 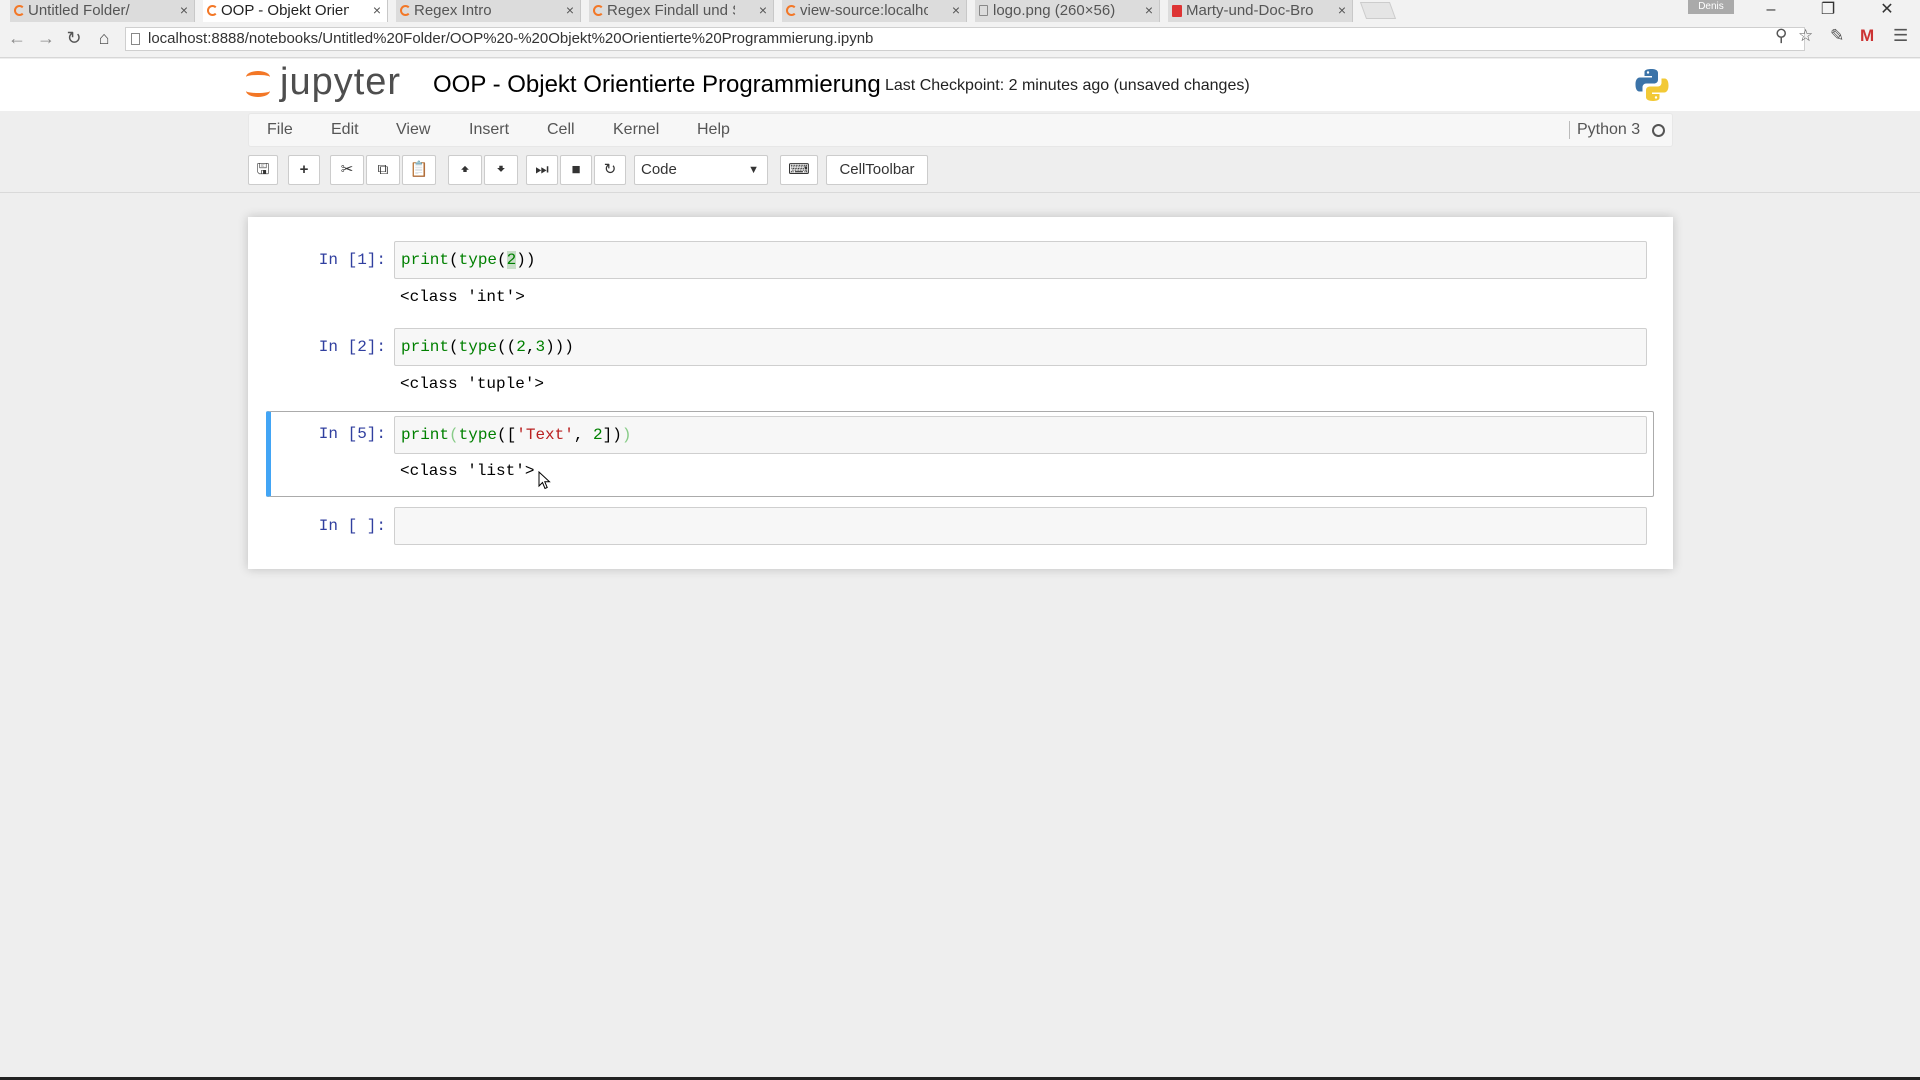 What do you see at coordinates (1837, 36) in the screenshot?
I see `extension-icon: ✎` at bounding box center [1837, 36].